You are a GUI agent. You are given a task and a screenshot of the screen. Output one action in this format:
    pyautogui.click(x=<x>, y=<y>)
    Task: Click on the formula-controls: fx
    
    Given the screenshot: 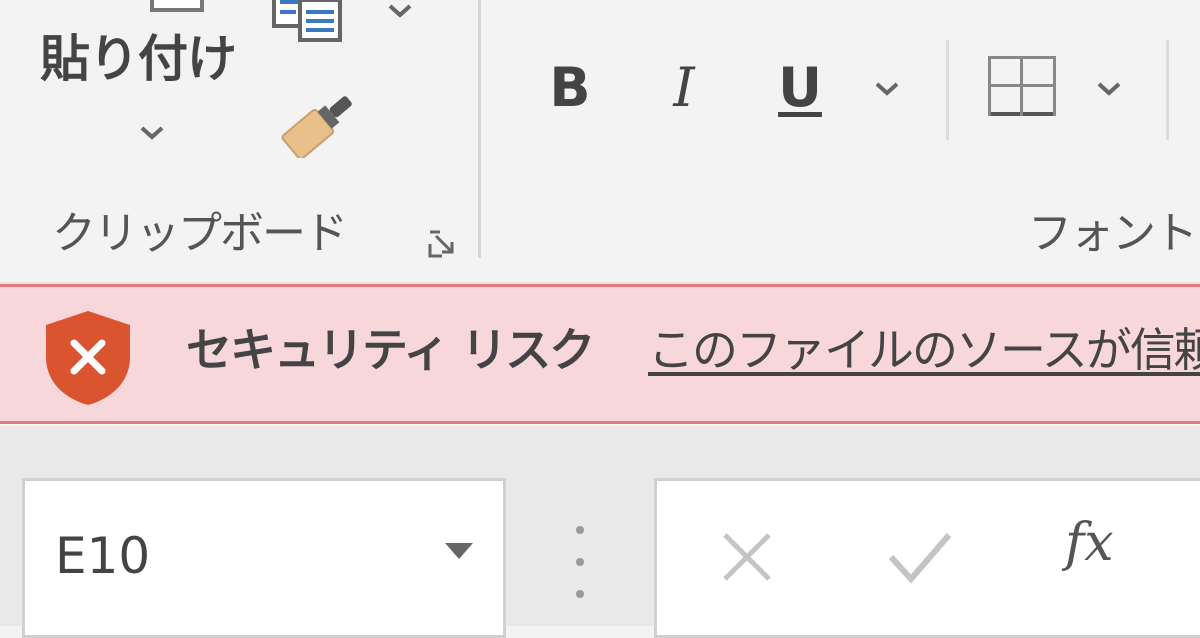 What is the action you would take?
    pyautogui.click(x=927, y=558)
    